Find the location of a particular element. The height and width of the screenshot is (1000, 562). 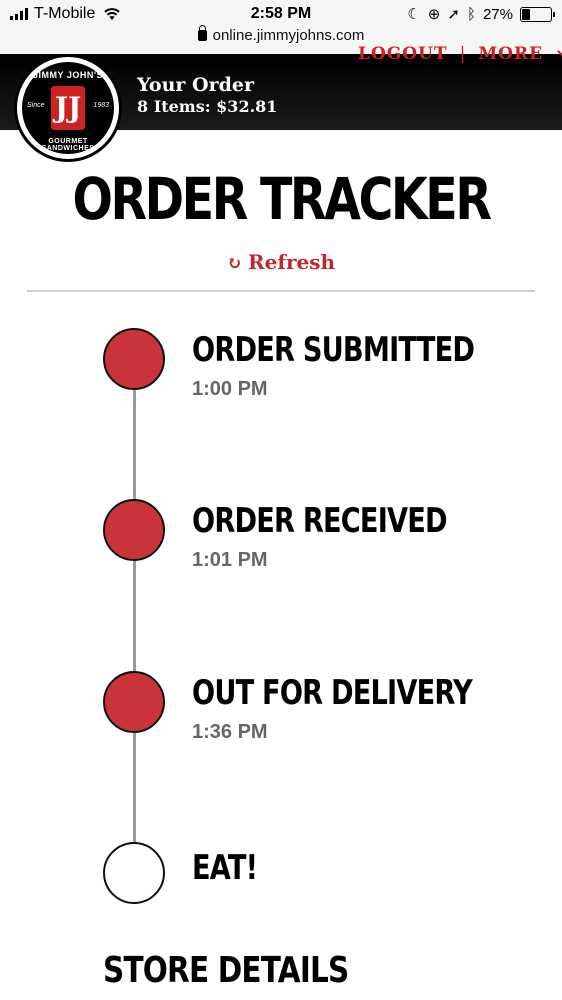

logo-mark: JJ is located at coordinates (68, 108).